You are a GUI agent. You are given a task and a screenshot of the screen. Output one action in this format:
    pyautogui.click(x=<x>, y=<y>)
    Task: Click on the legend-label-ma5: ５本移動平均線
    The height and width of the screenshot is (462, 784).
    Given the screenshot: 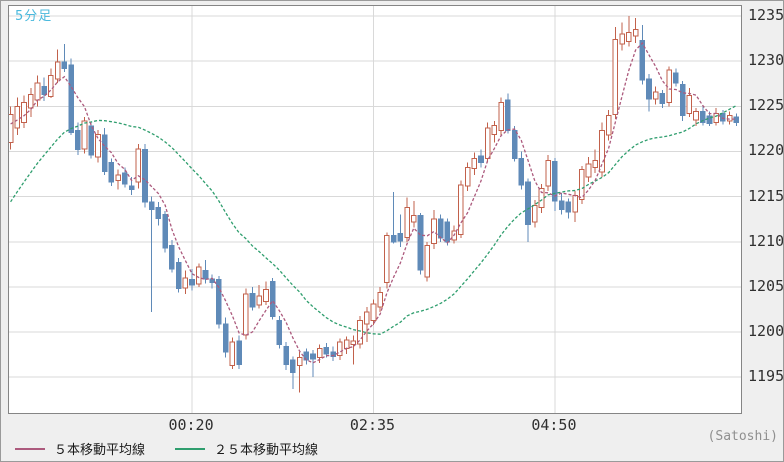 What is the action you would take?
    pyautogui.click(x=100, y=450)
    